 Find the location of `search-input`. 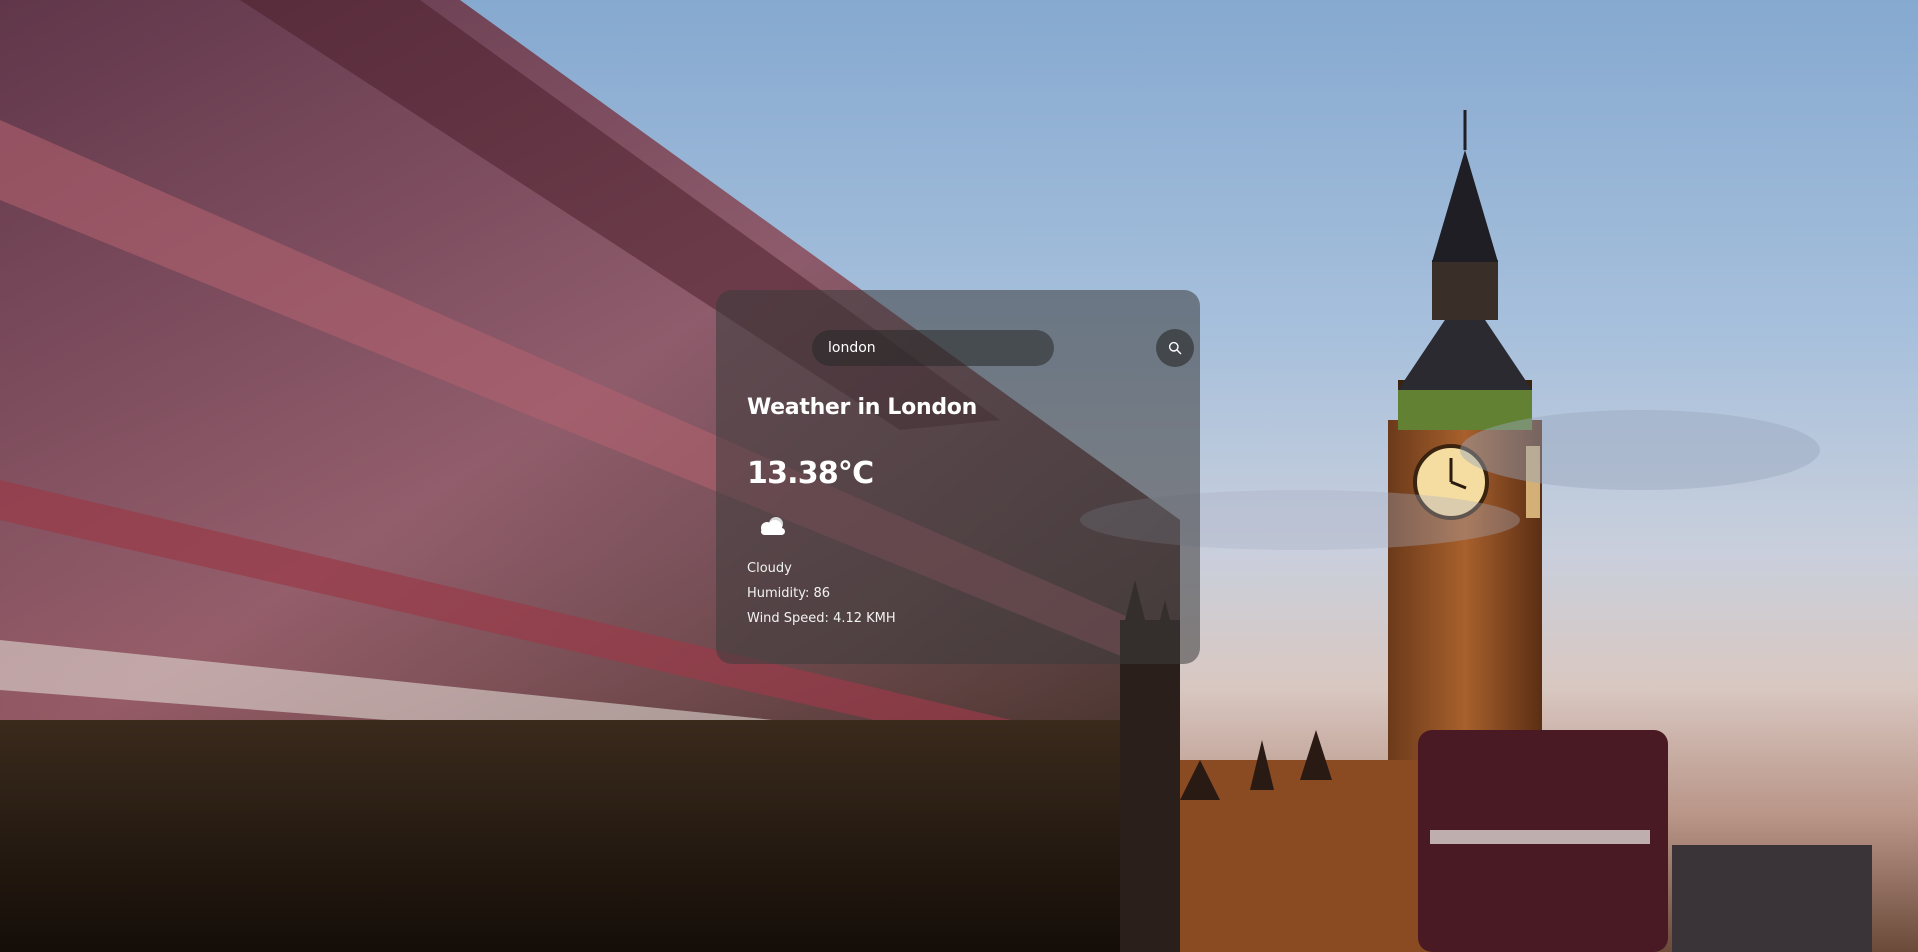

search-input is located at coordinates (933, 348).